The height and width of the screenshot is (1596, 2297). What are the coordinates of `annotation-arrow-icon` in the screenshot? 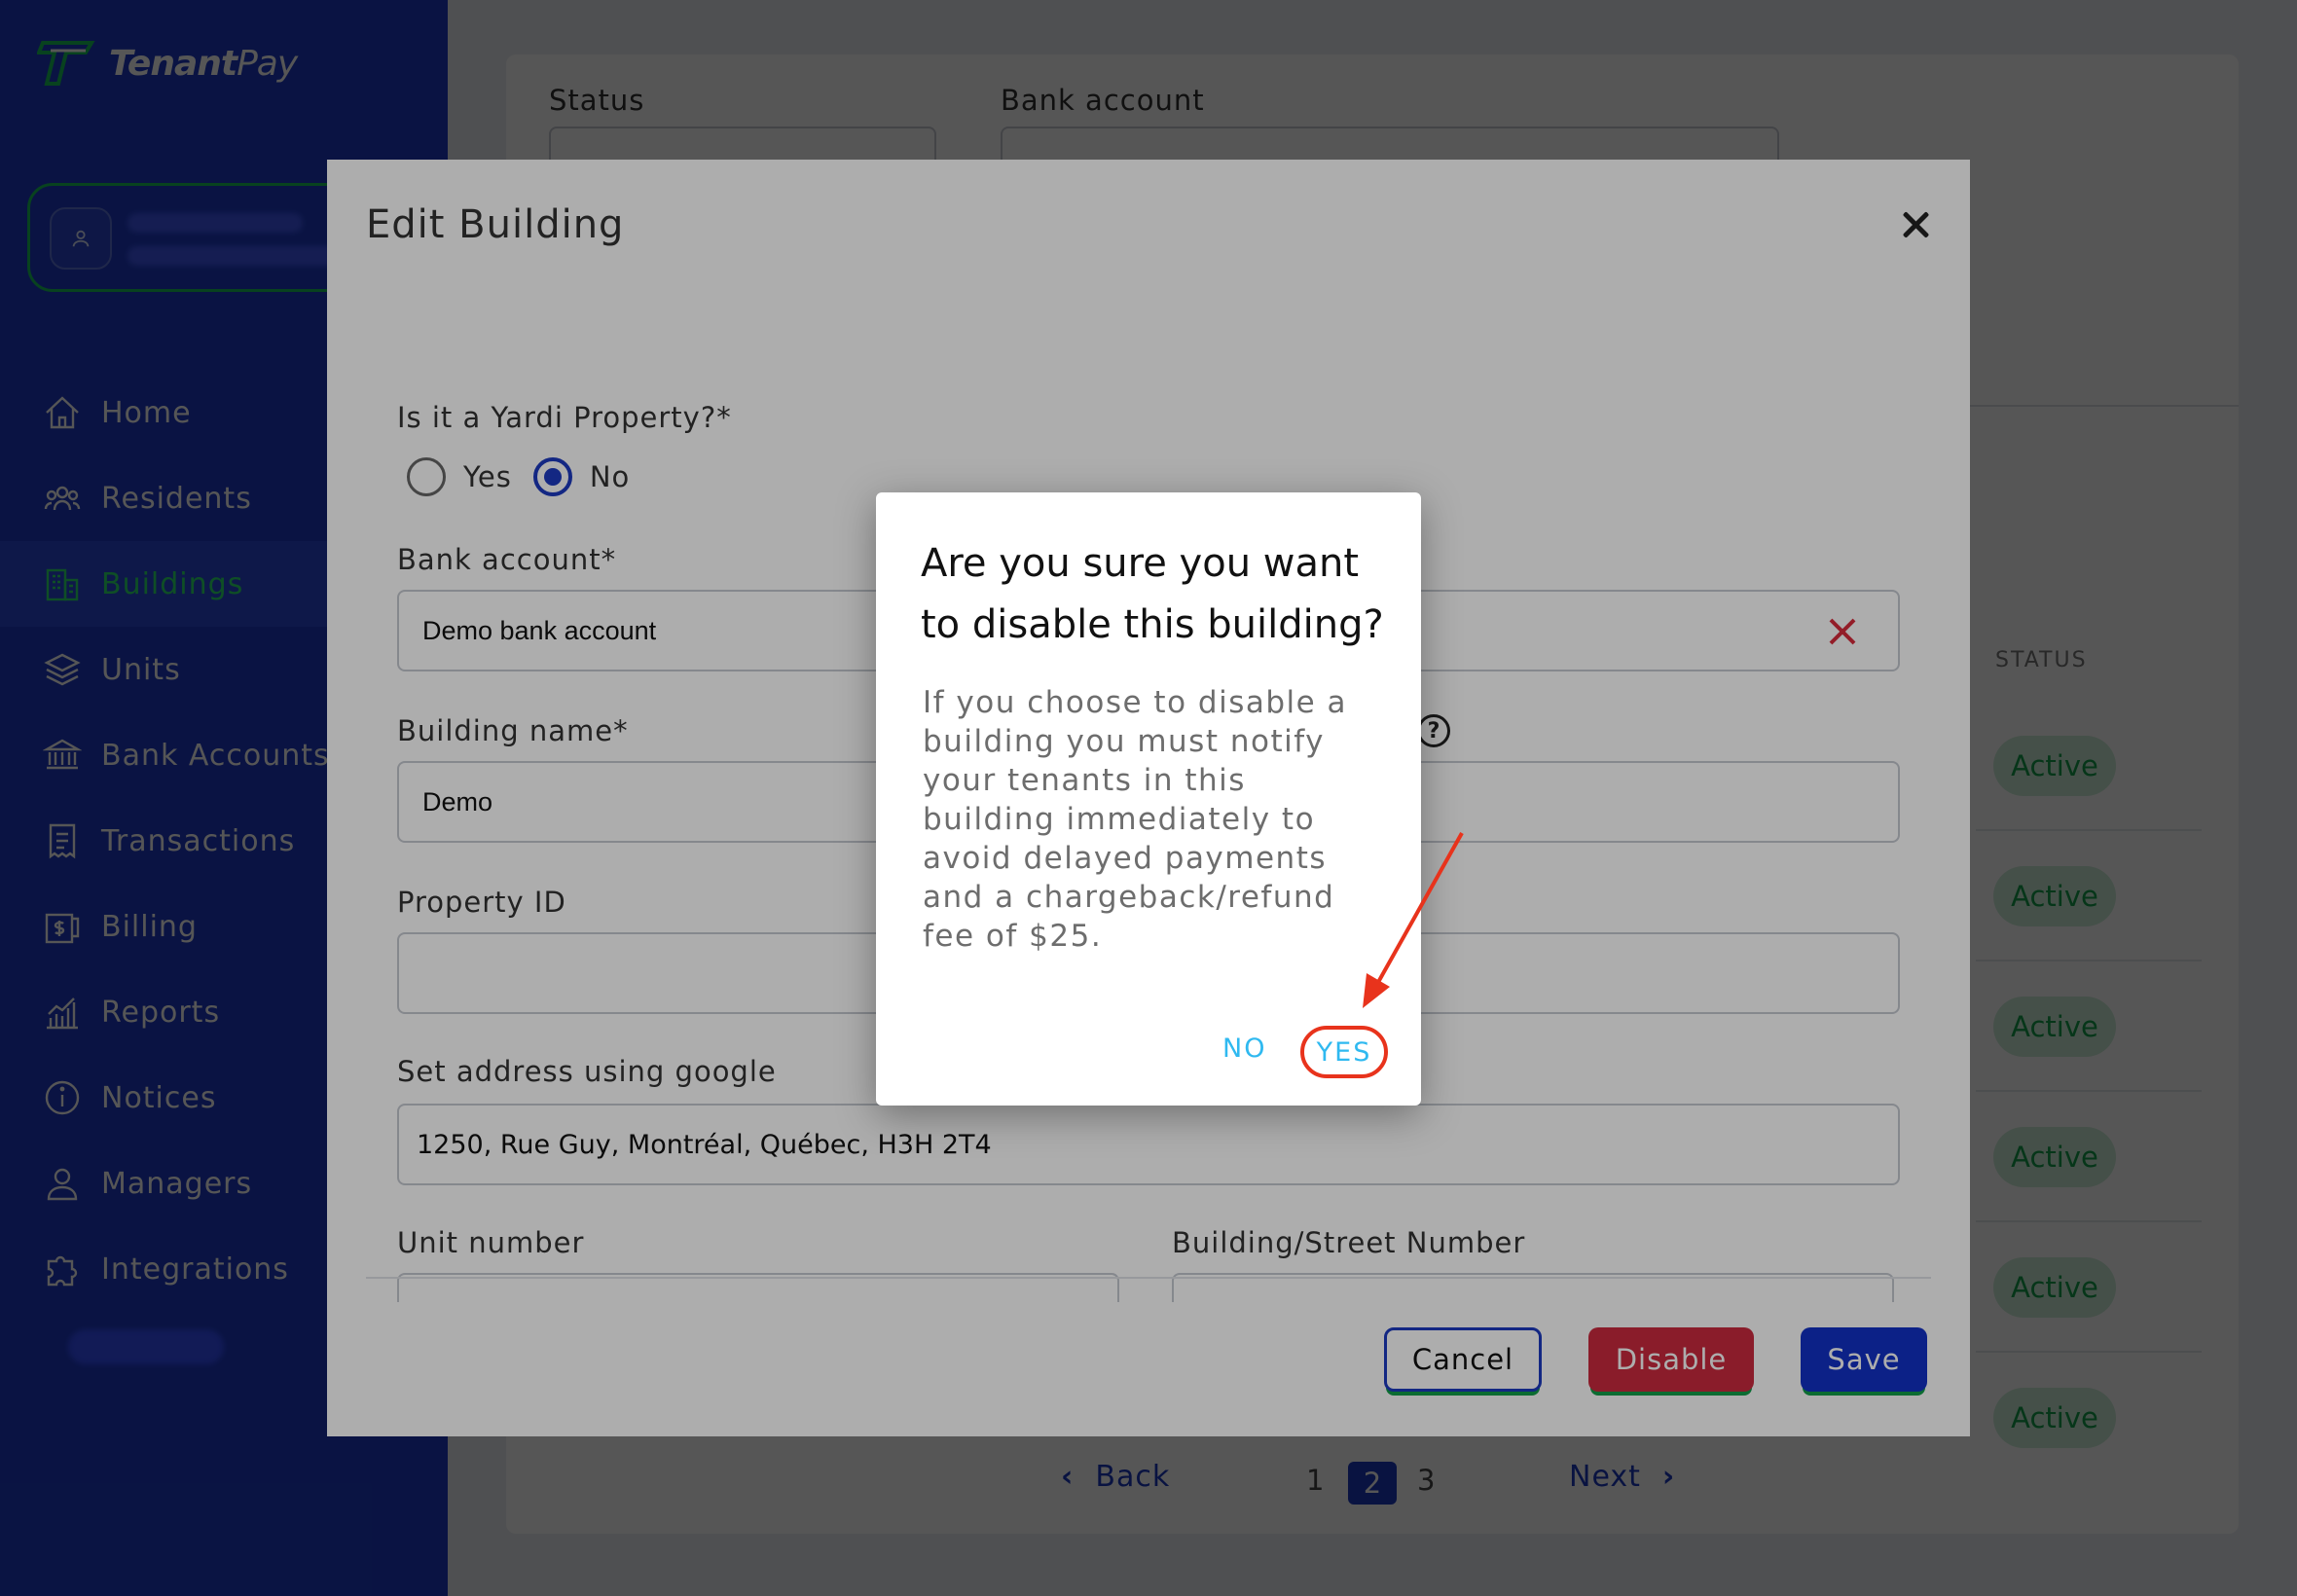 It's located at (1413, 920).